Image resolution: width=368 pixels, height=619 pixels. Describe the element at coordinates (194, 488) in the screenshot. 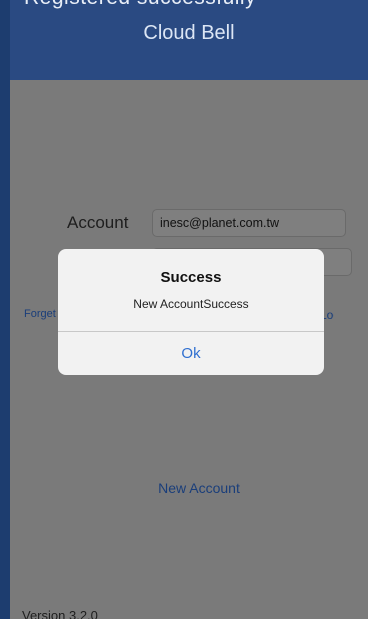

I see `new-account-link: New Account` at that location.